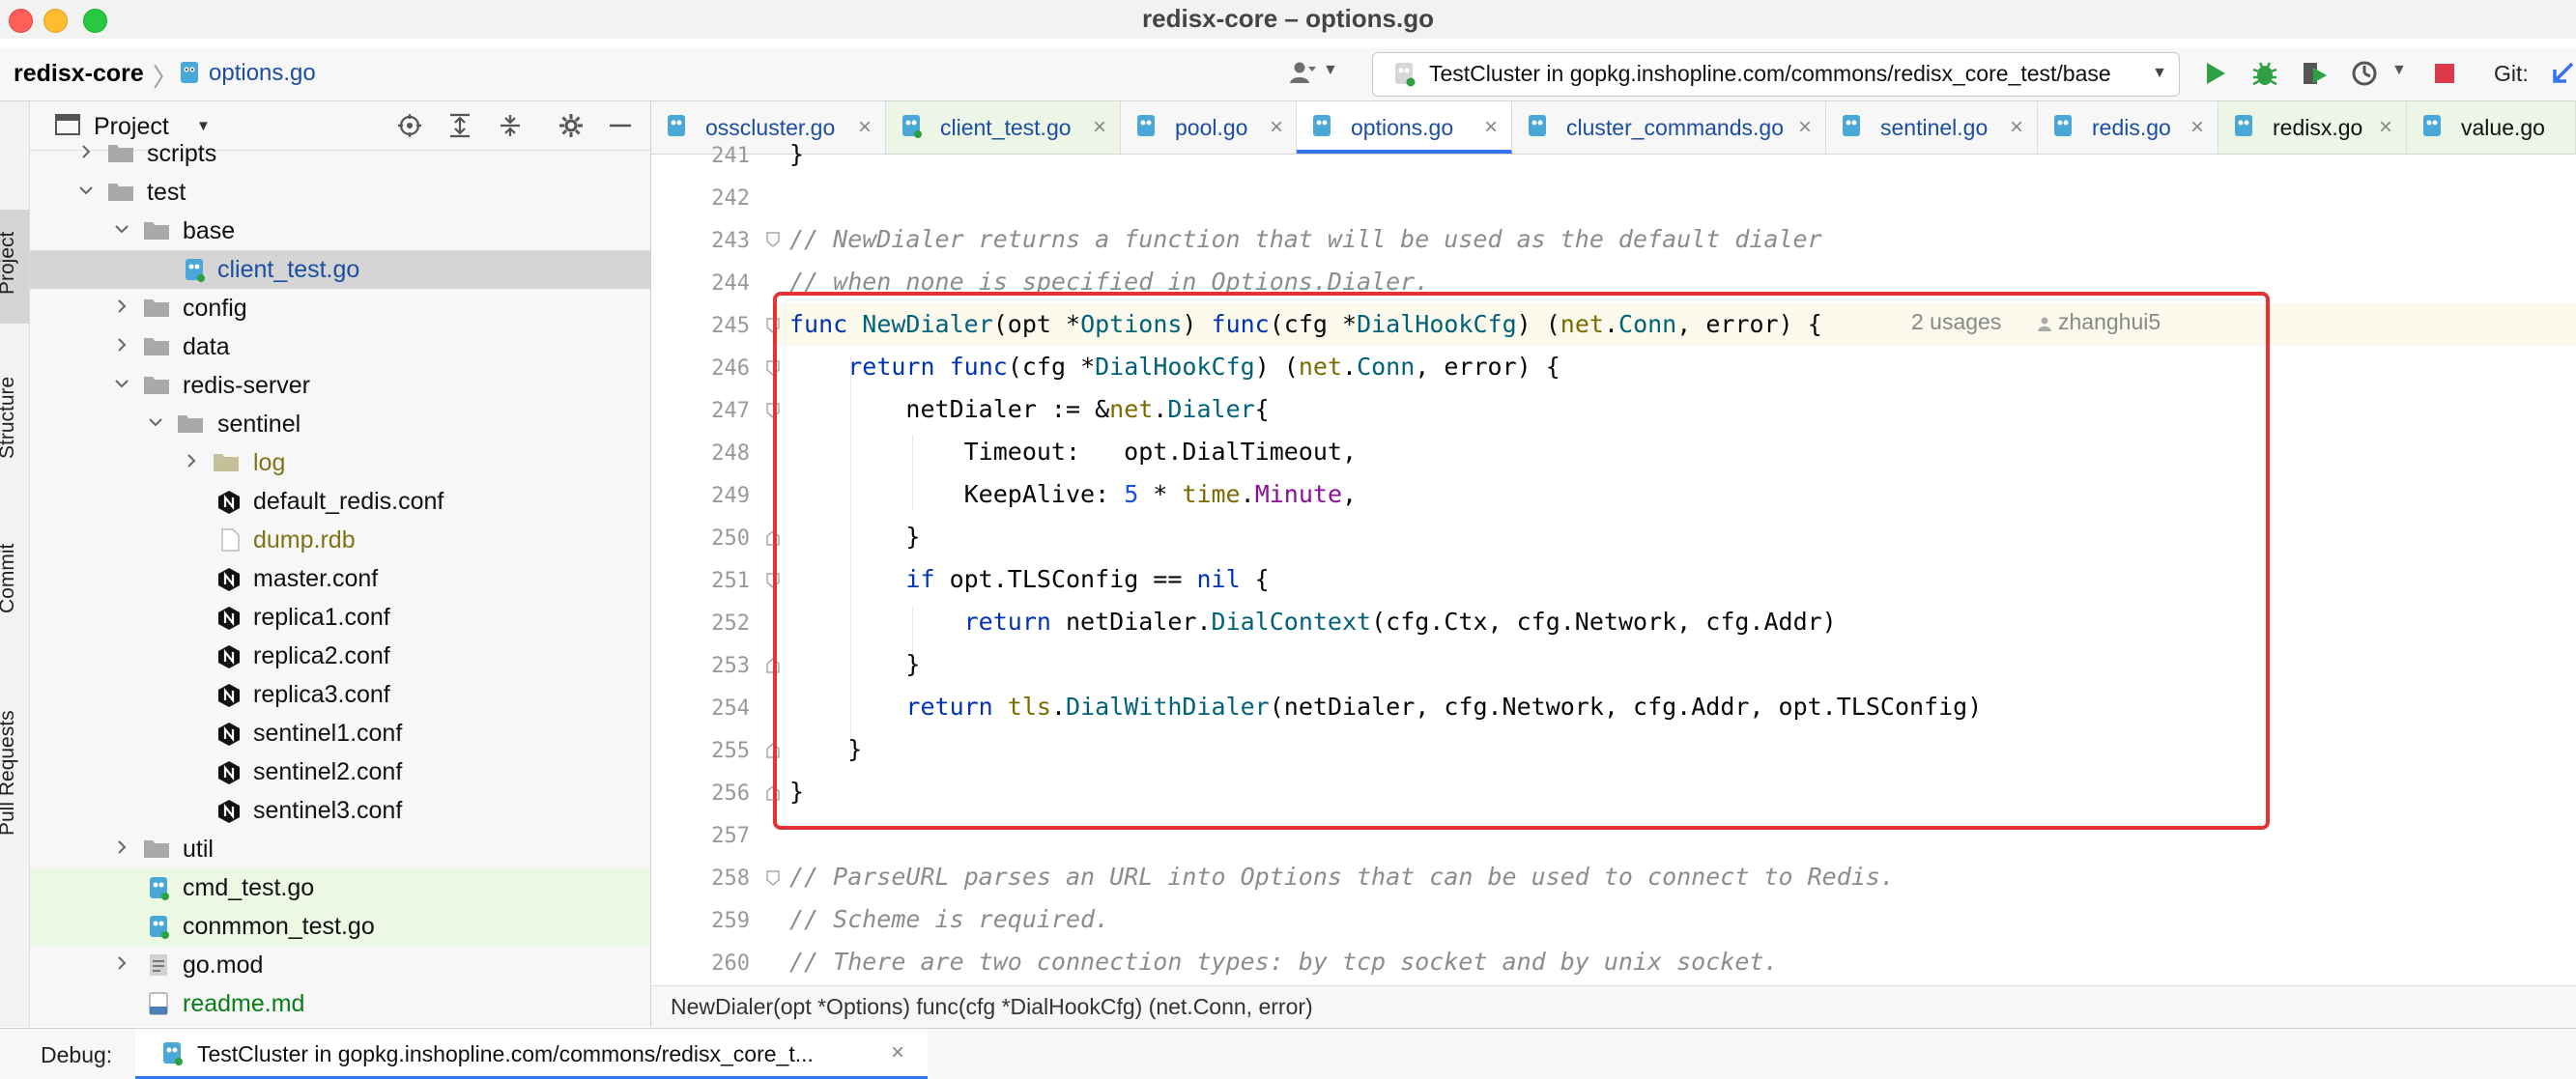  What do you see at coordinates (340, 385) in the screenshot?
I see `tree-item-redis-server: redis-server` at bounding box center [340, 385].